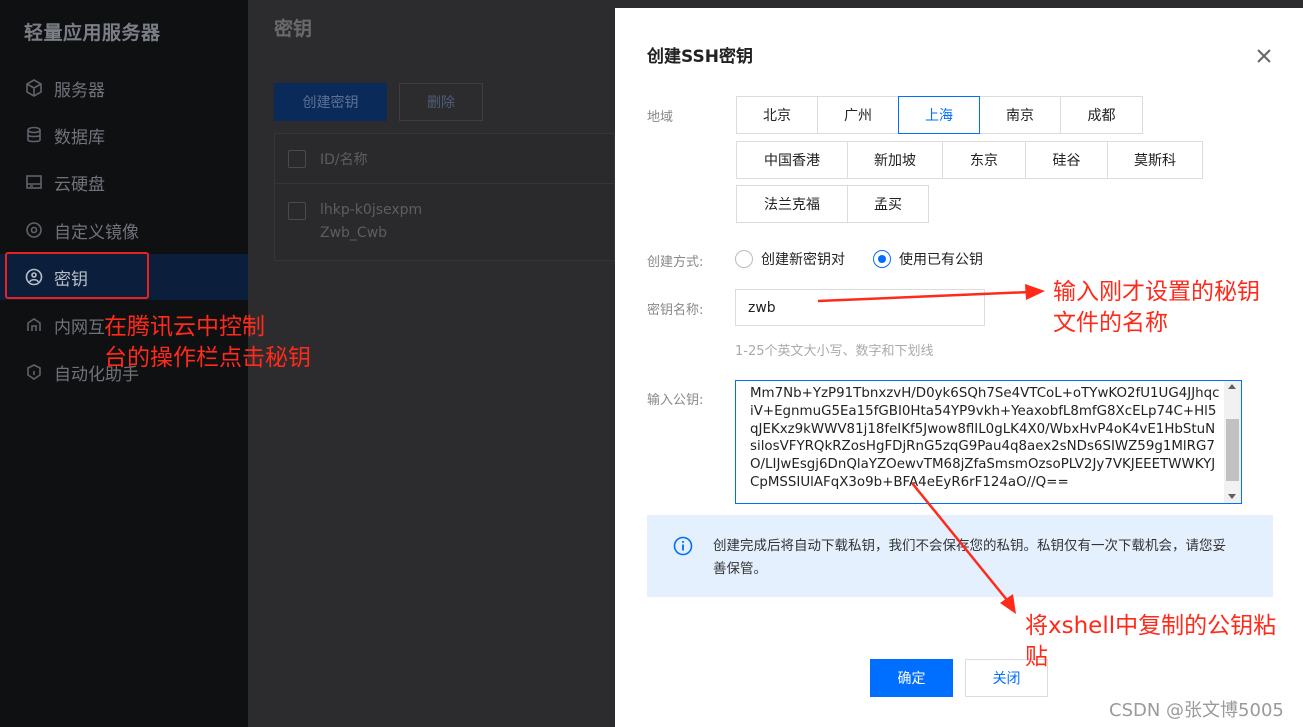  I want to click on region-singapore: 新加坡, so click(895, 160).